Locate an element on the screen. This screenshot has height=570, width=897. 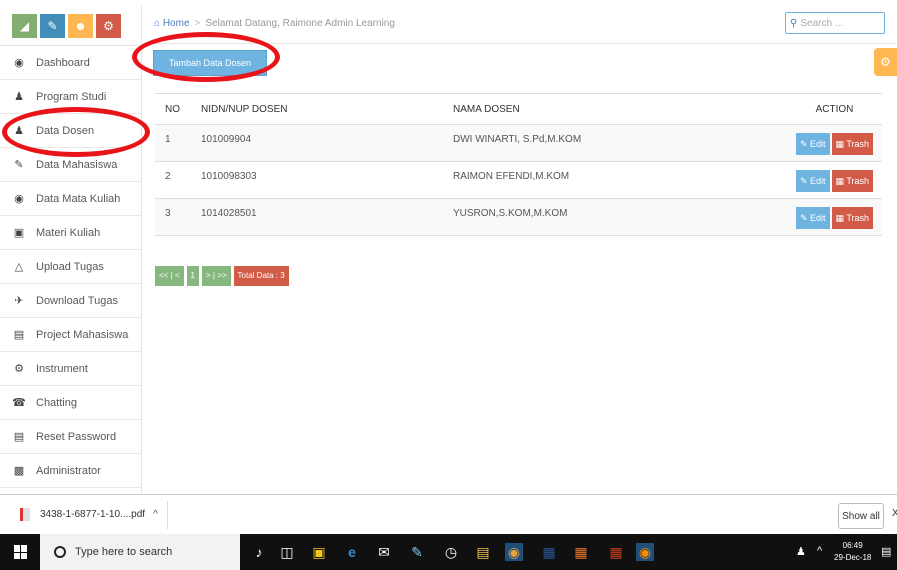
sidebar-item-label: Chatting is located at coordinates (56, 402).